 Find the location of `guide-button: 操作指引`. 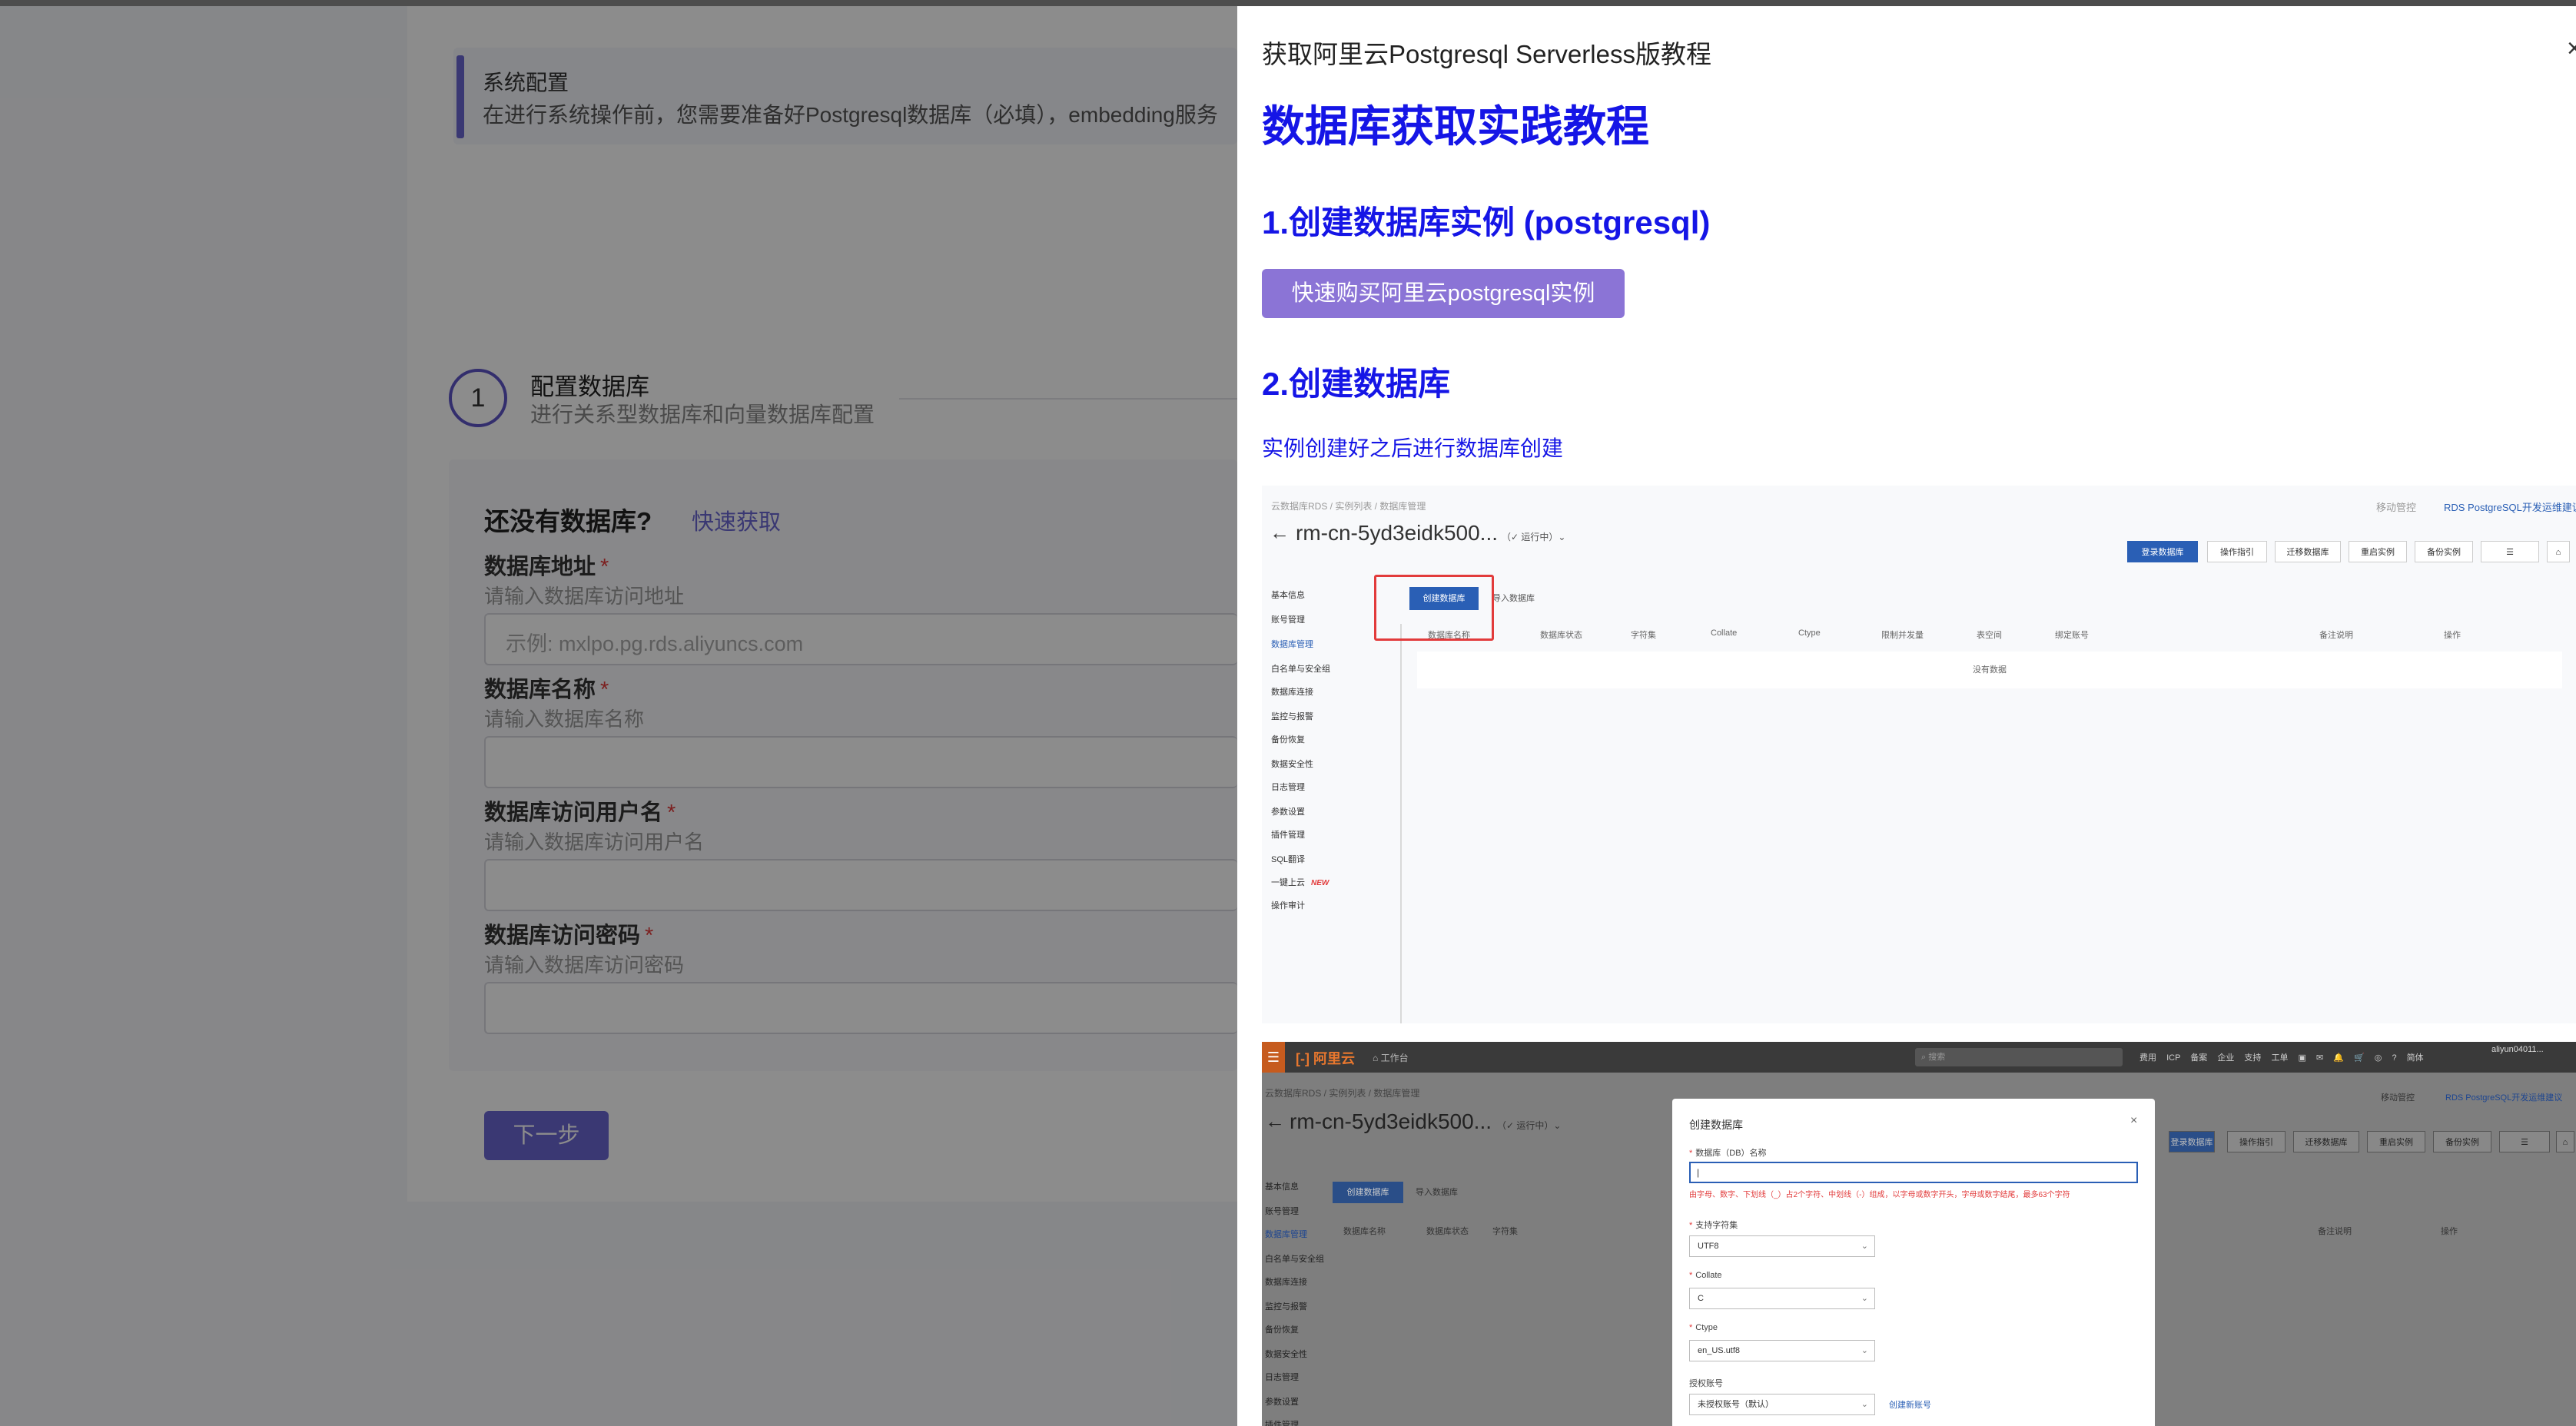

guide-button: 操作指引 is located at coordinates (2256, 1141).